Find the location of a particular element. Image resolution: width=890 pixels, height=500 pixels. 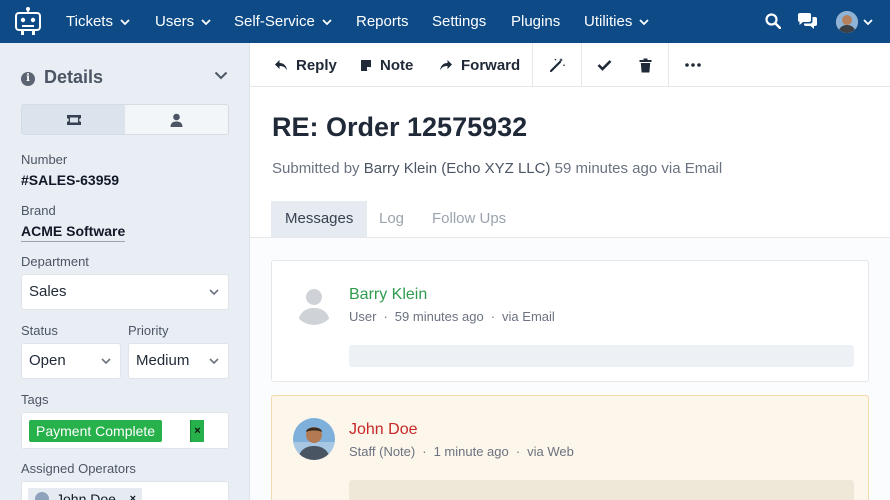

magic-wand-icon is located at coordinates (557, 65).